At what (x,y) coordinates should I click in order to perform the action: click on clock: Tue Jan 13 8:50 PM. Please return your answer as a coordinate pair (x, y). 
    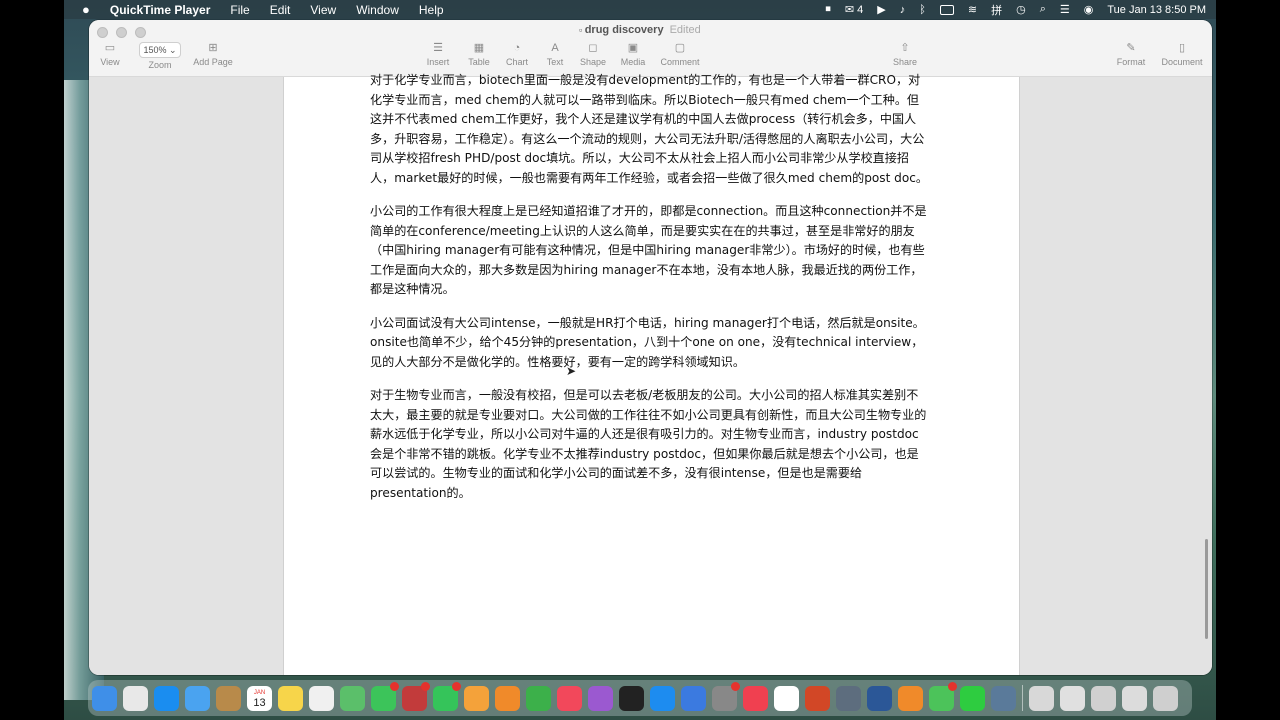
    Looking at the image, I should click on (1156, 10).